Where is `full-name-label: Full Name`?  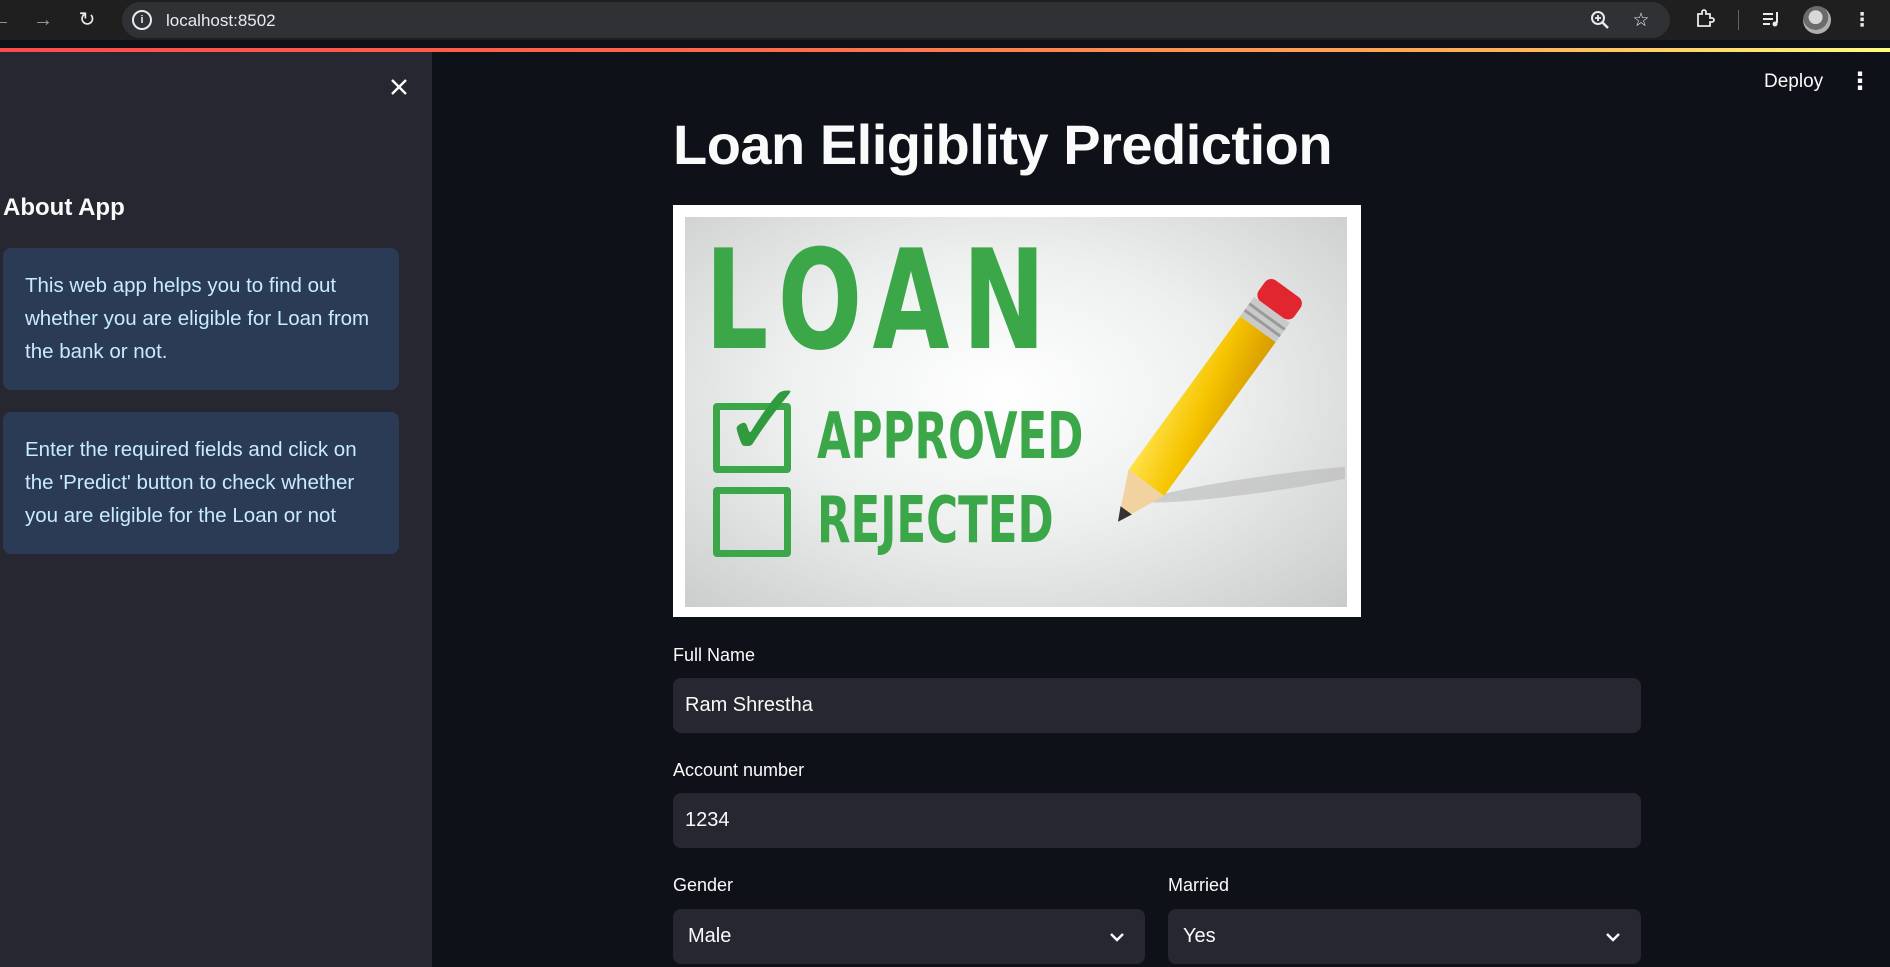
full-name-label: Full Name is located at coordinates (714, 655).